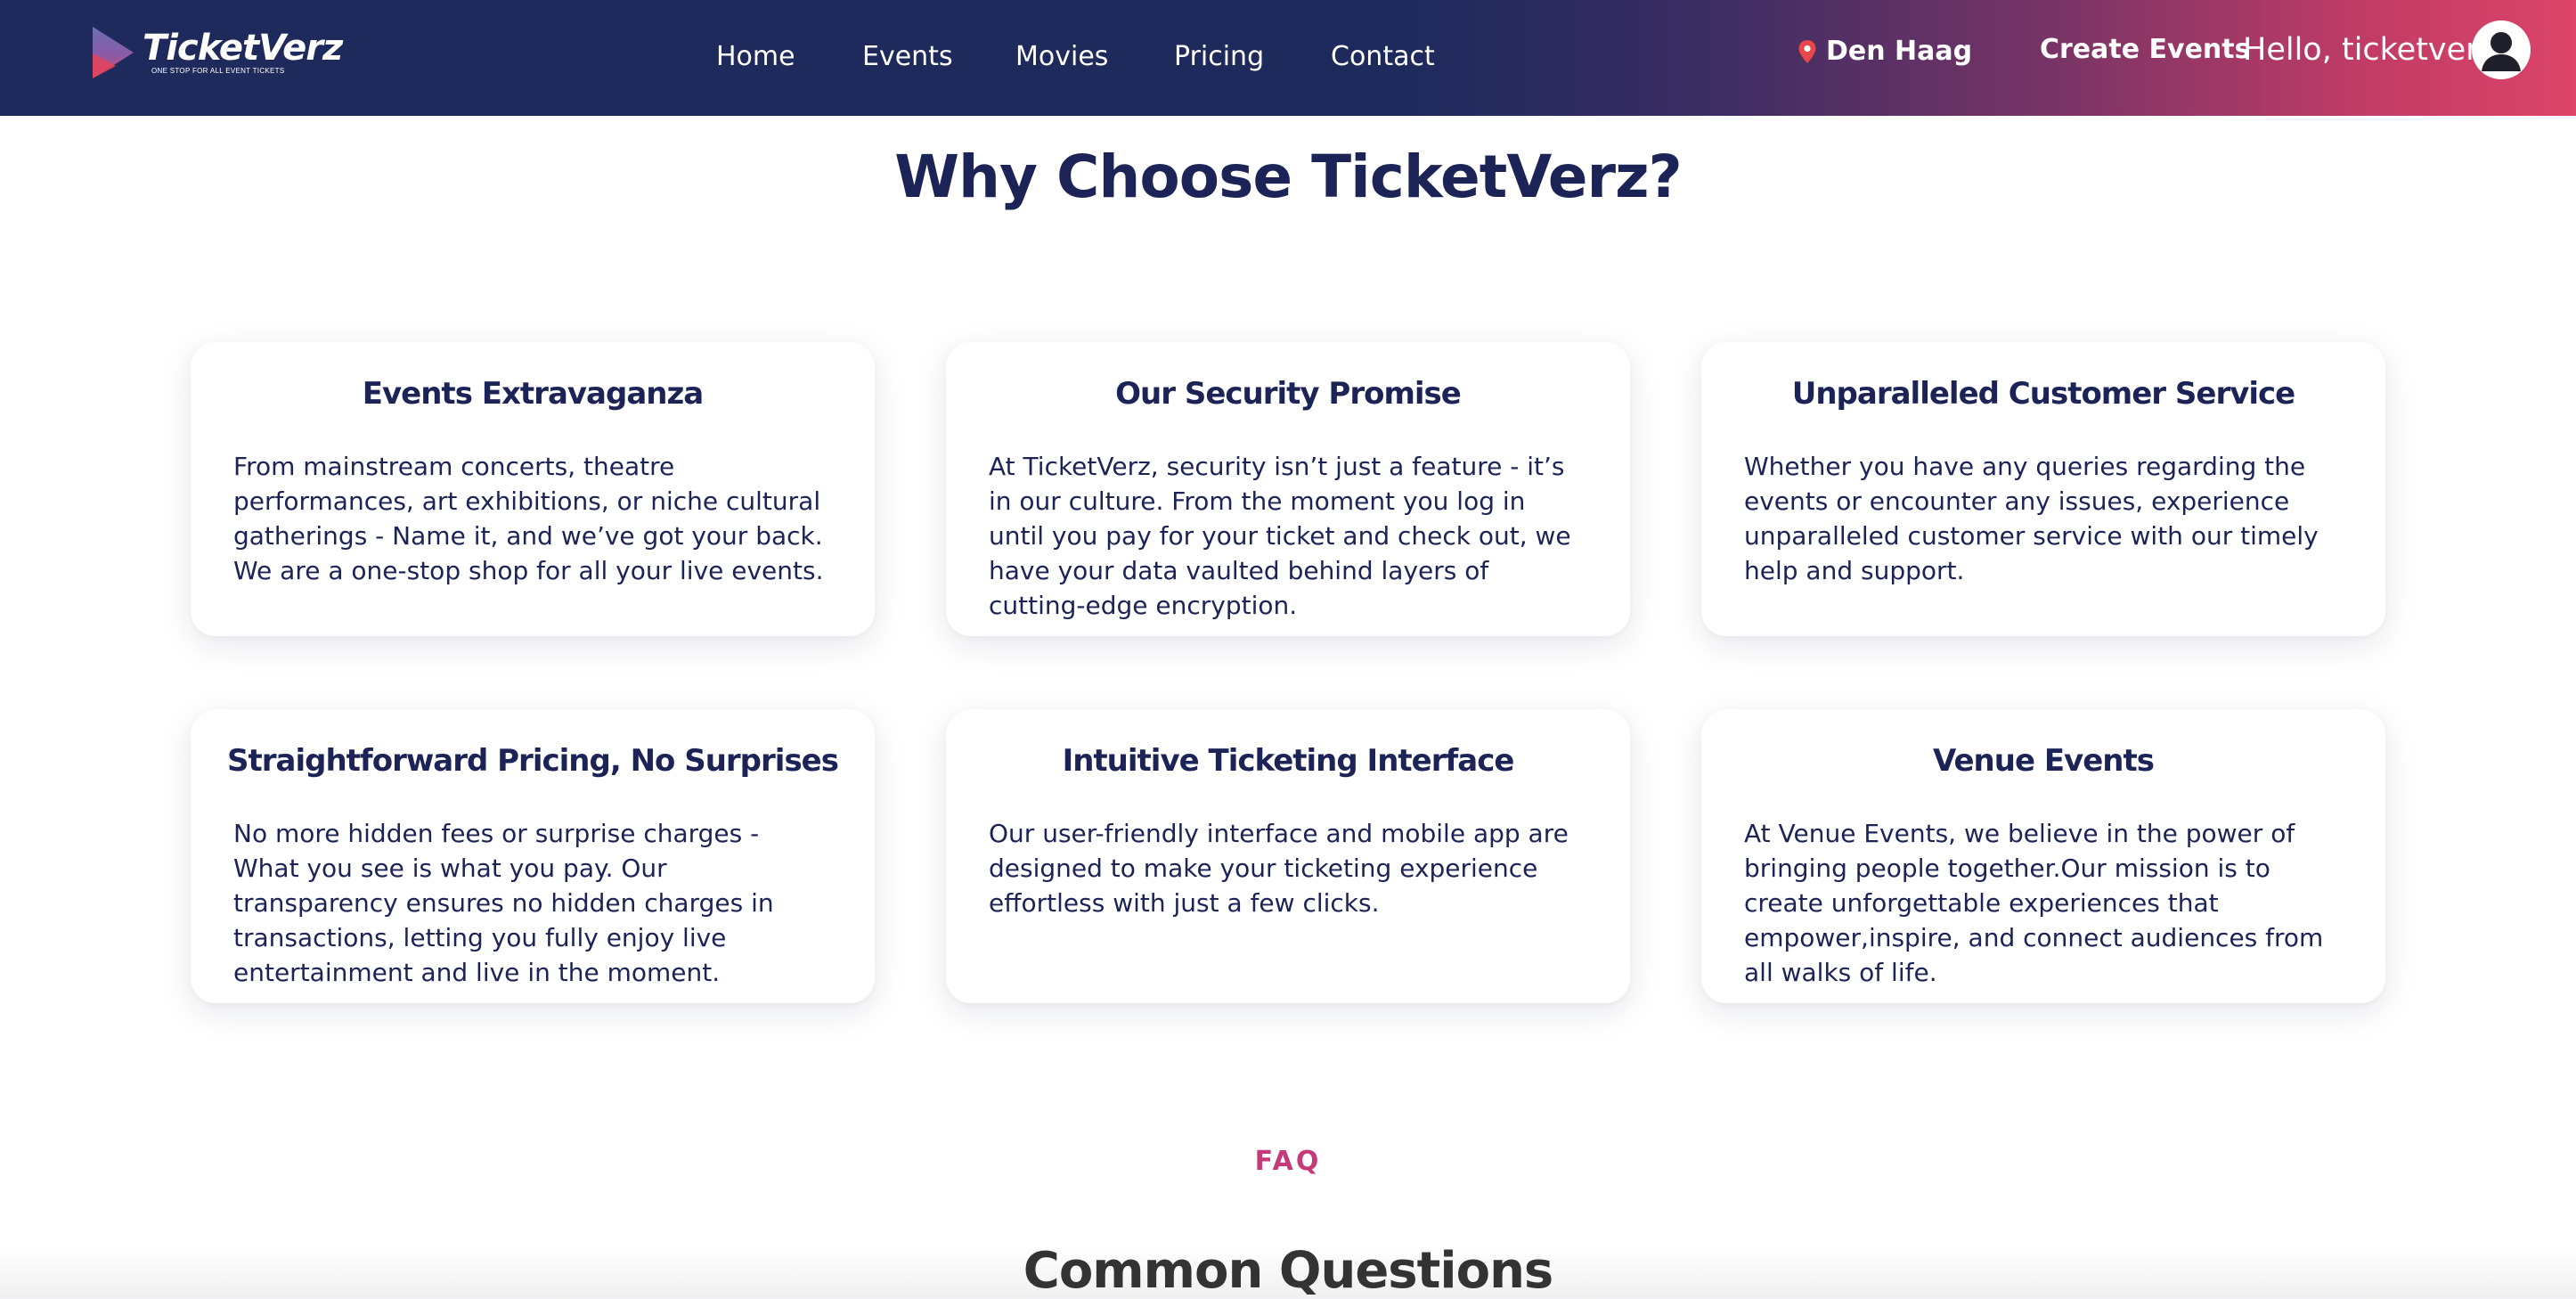 This screenshot has height=1299, width=2576. I want to click on nav-pricing: Pricing, so click(1219, 56).